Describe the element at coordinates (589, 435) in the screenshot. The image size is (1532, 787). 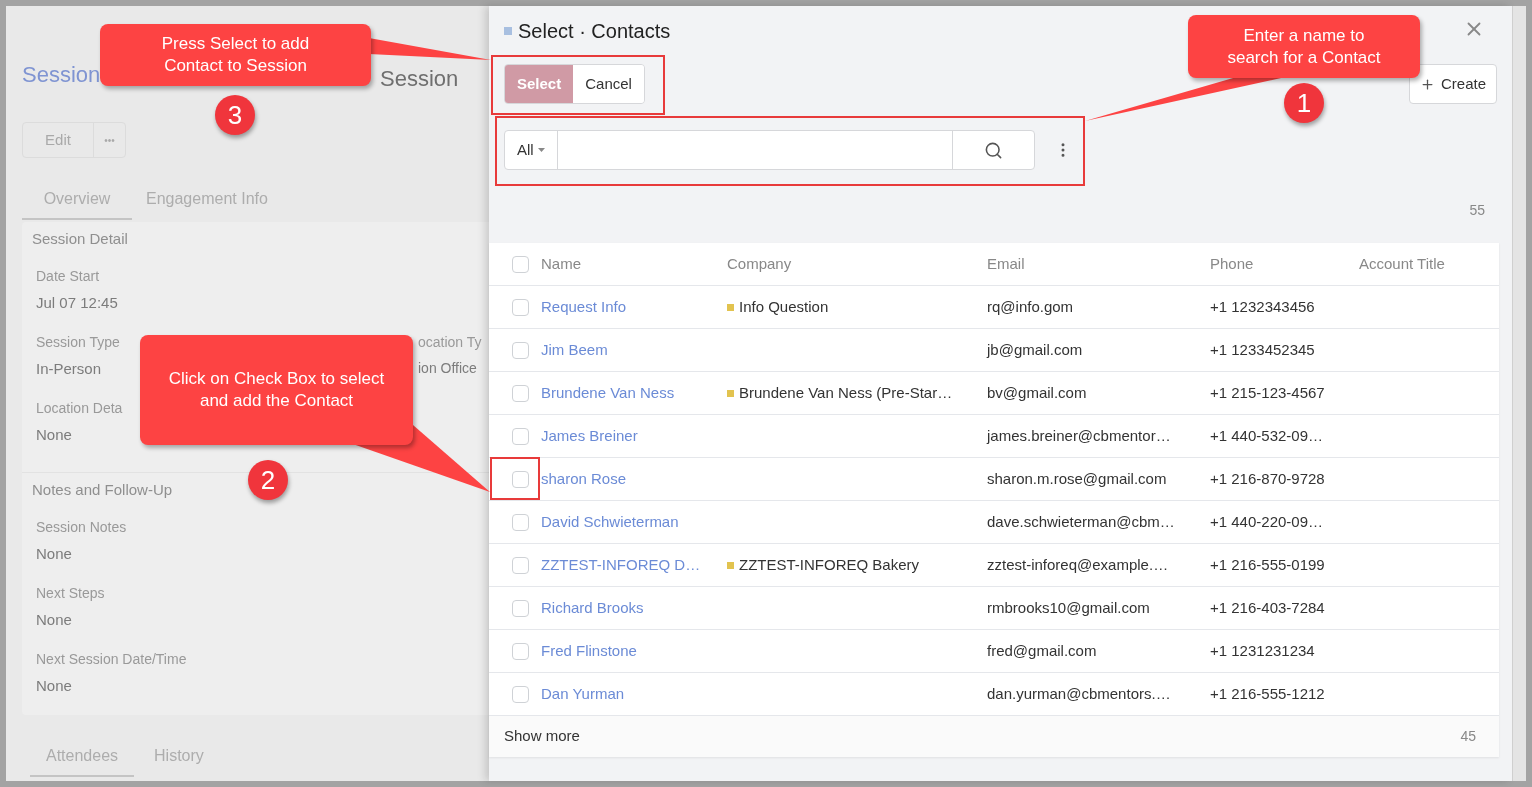
I see `contact-name-link: James Breiner` at that location.